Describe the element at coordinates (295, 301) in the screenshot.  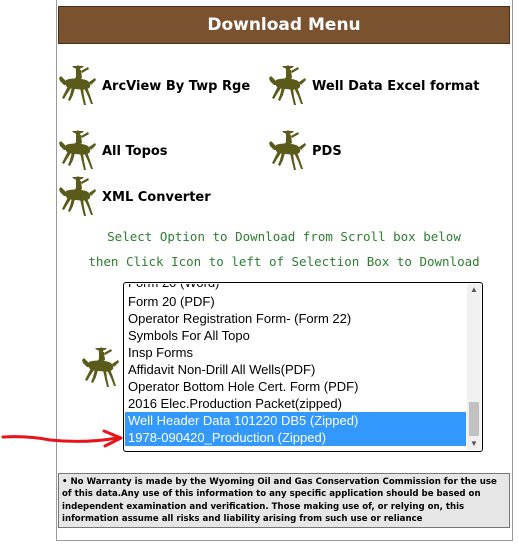
I see `listbox-option: Form 20 (PDF)` at that location.